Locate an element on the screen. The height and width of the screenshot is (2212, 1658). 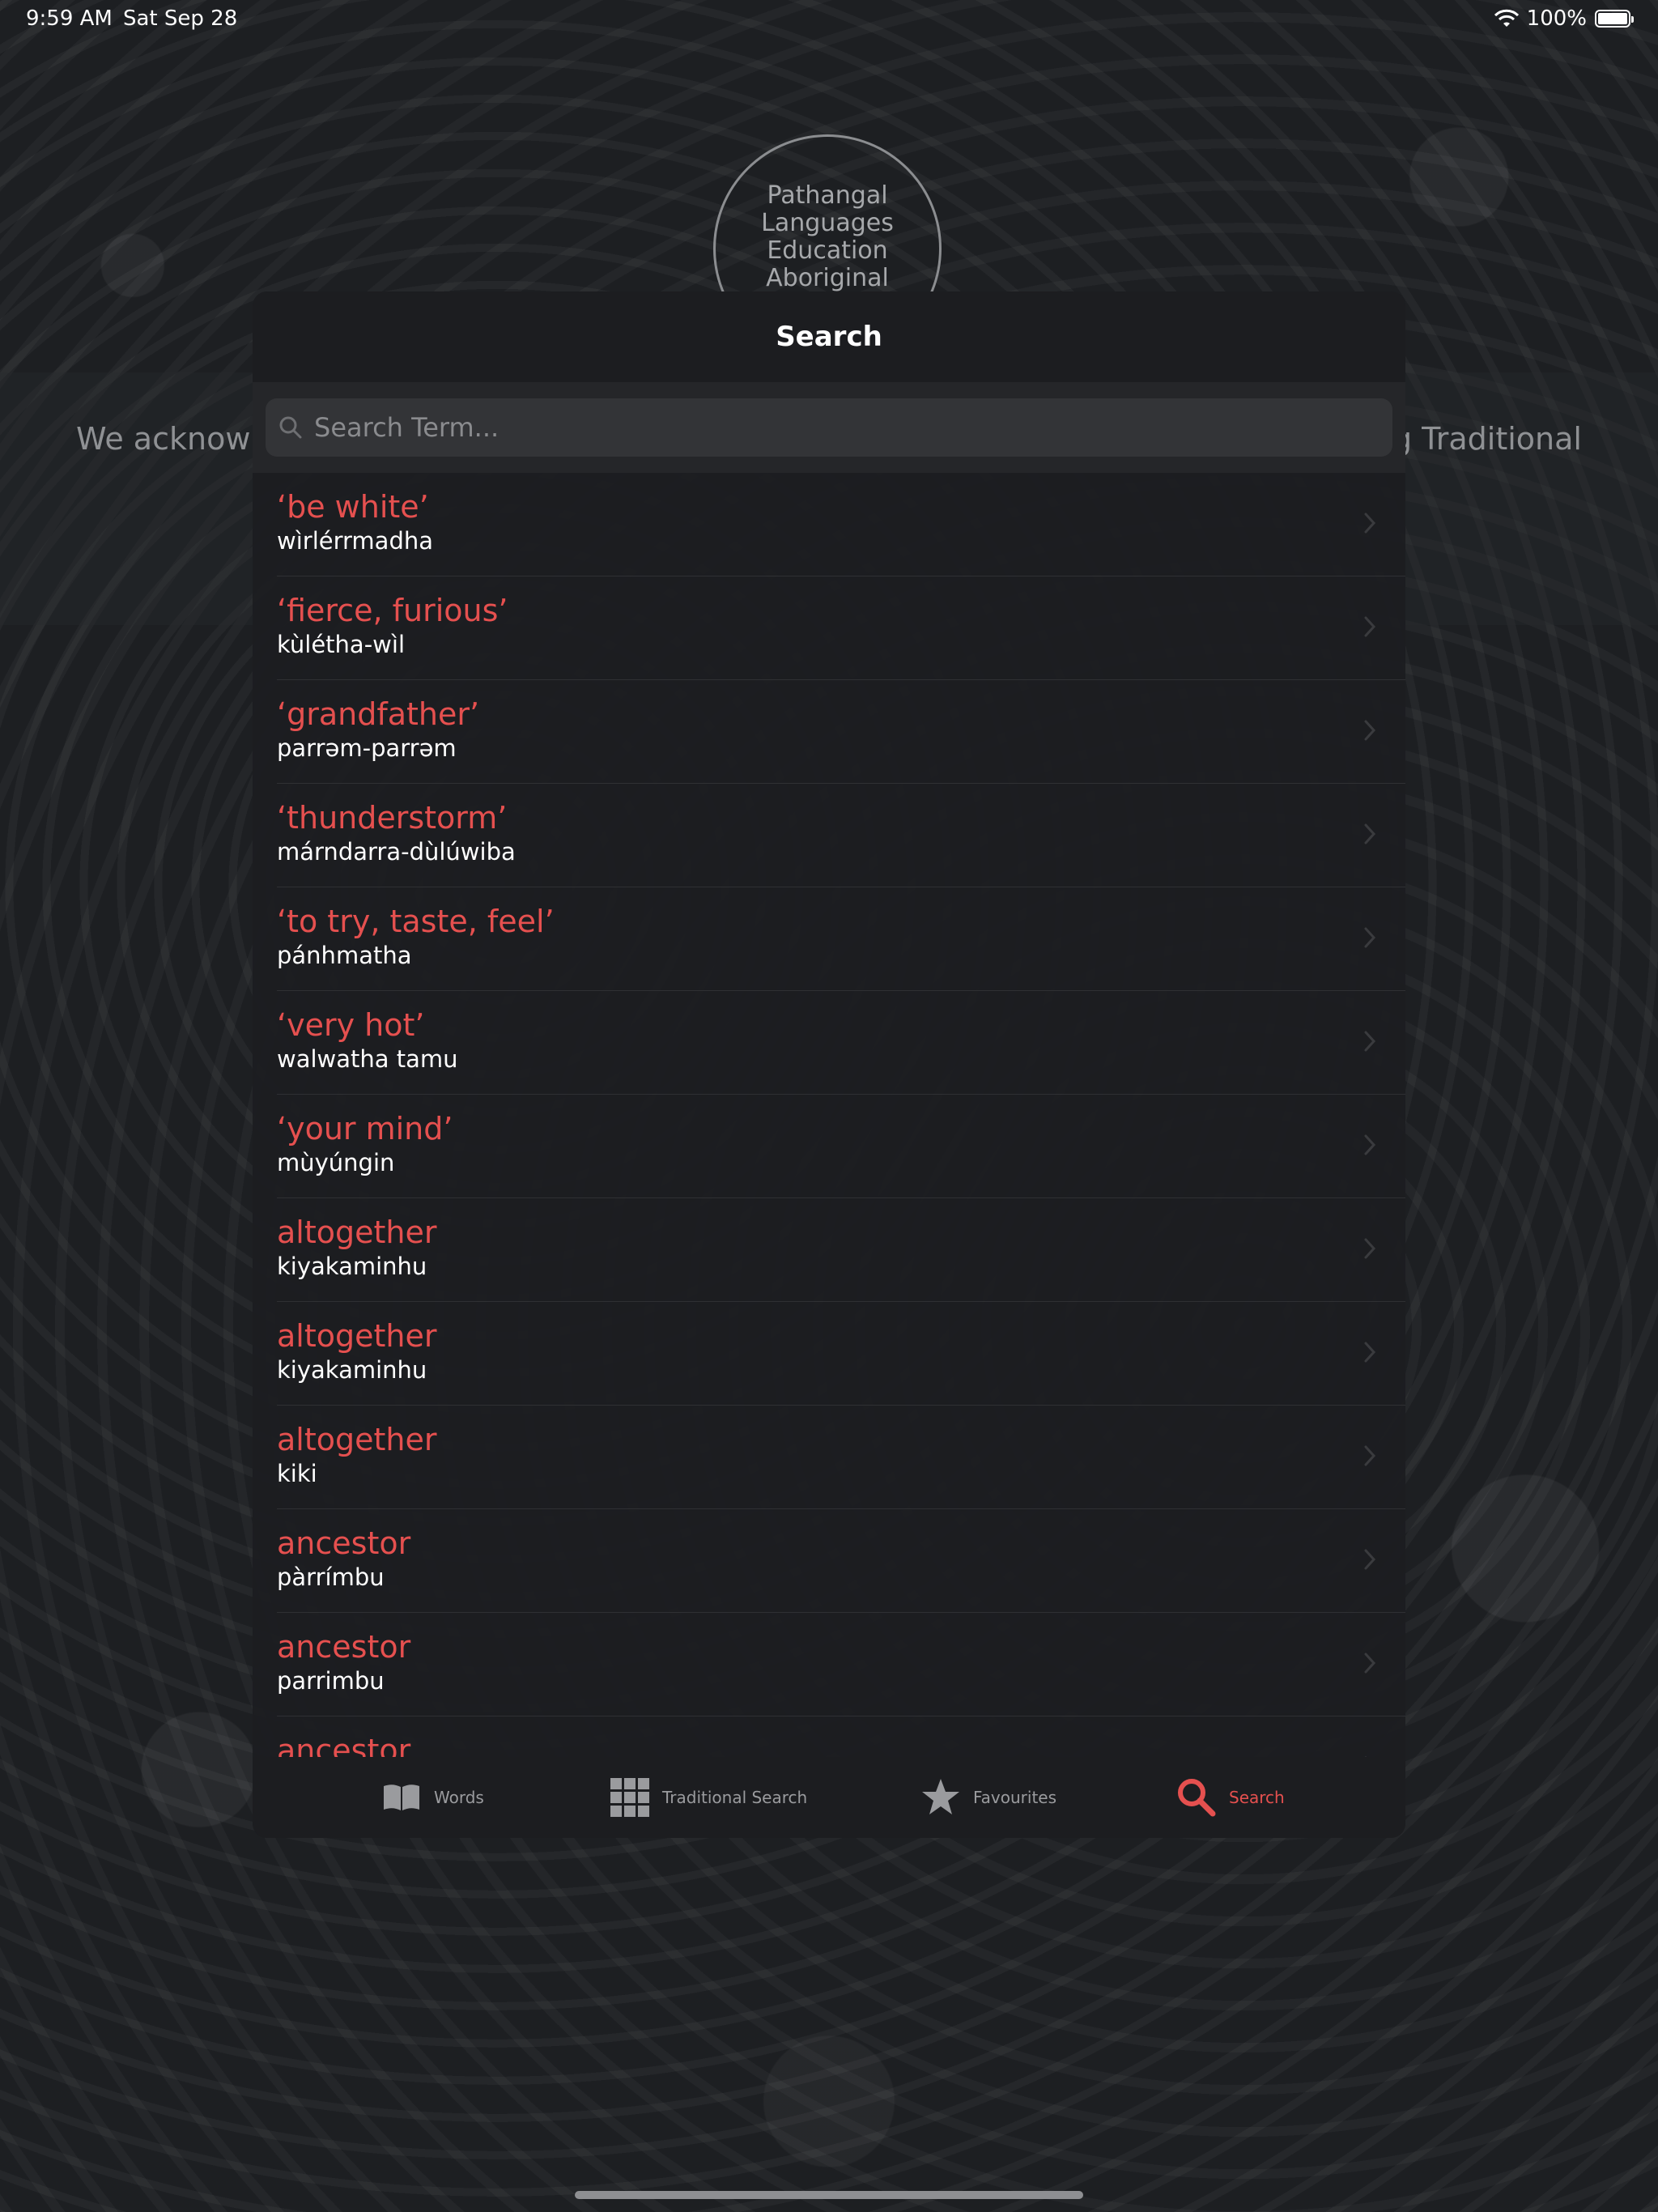
sheet-title: Search is located at coordinates (829, 337).